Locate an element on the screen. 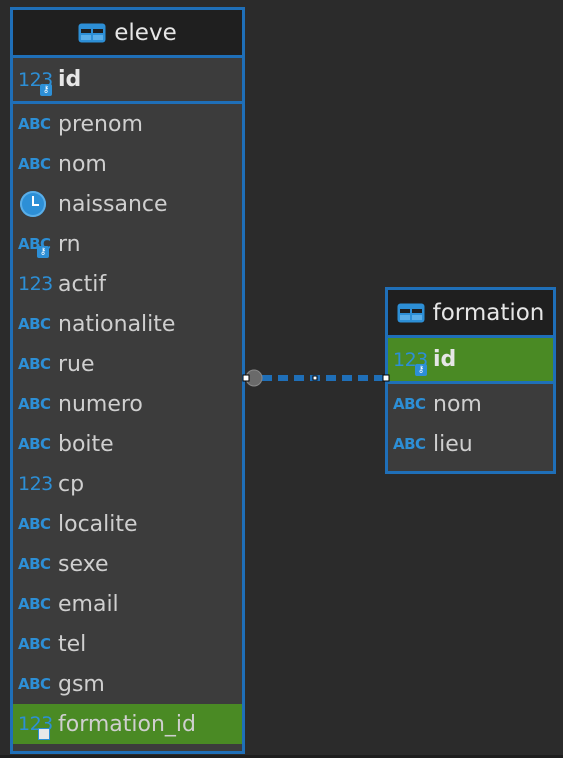 The image size is (563, 758). clock-icon is located at coordinates (33, 204).